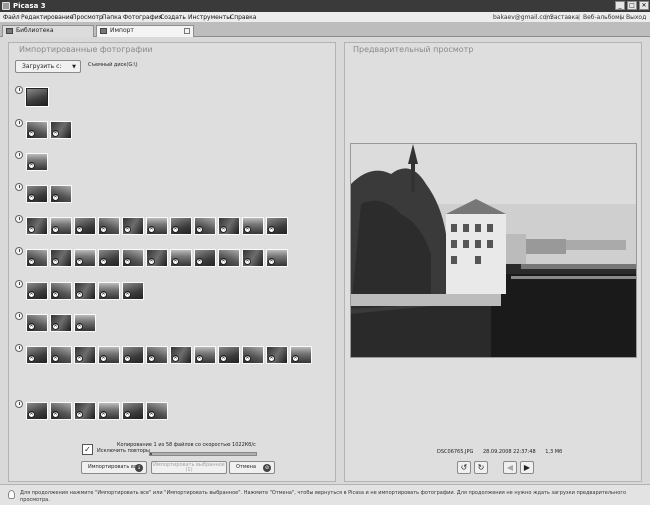 Image resolution: width=650 pixels, height=505 pixels. I want to click on tab-close-icon, so click(187, 31).